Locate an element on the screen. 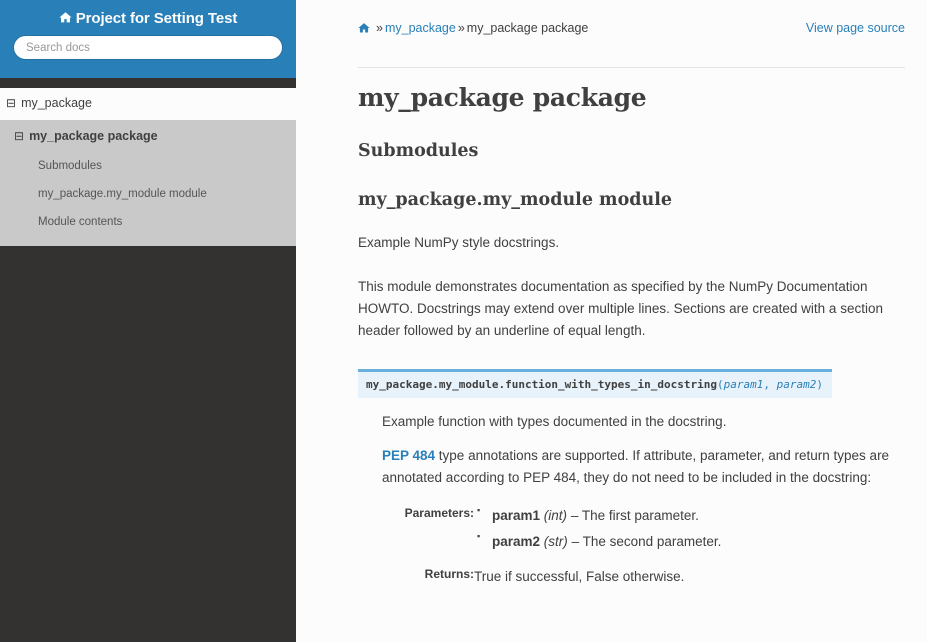 The height and width of the screenshot is (642, 927). brand-row: Project for Setting Test is located at coordinates (148, 14).